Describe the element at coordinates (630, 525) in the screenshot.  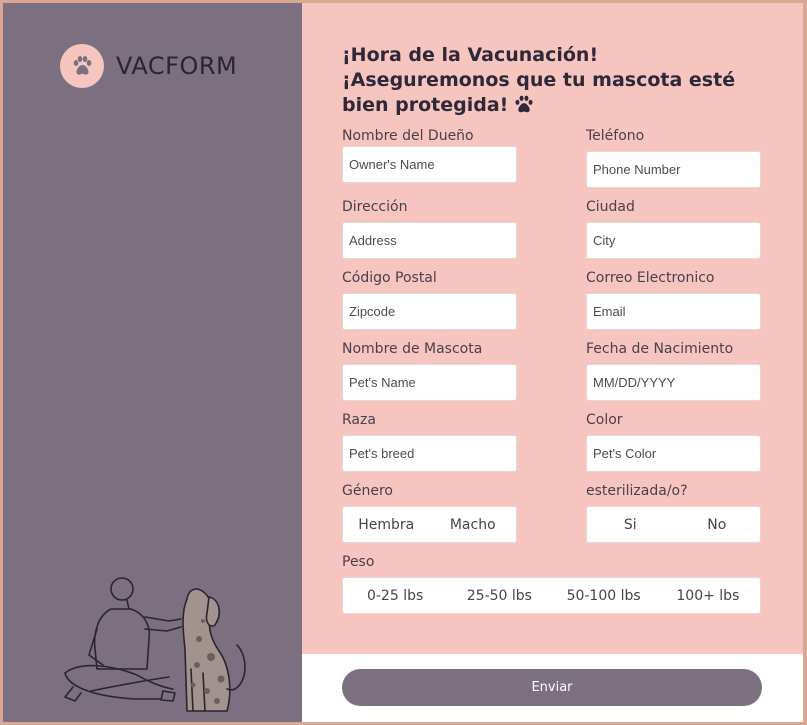
I see `sterilized-option-si: Si` at that location.